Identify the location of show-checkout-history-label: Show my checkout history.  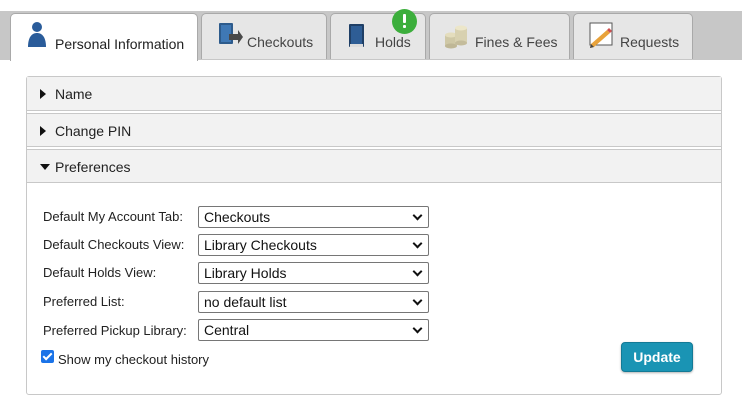
(133, 359).